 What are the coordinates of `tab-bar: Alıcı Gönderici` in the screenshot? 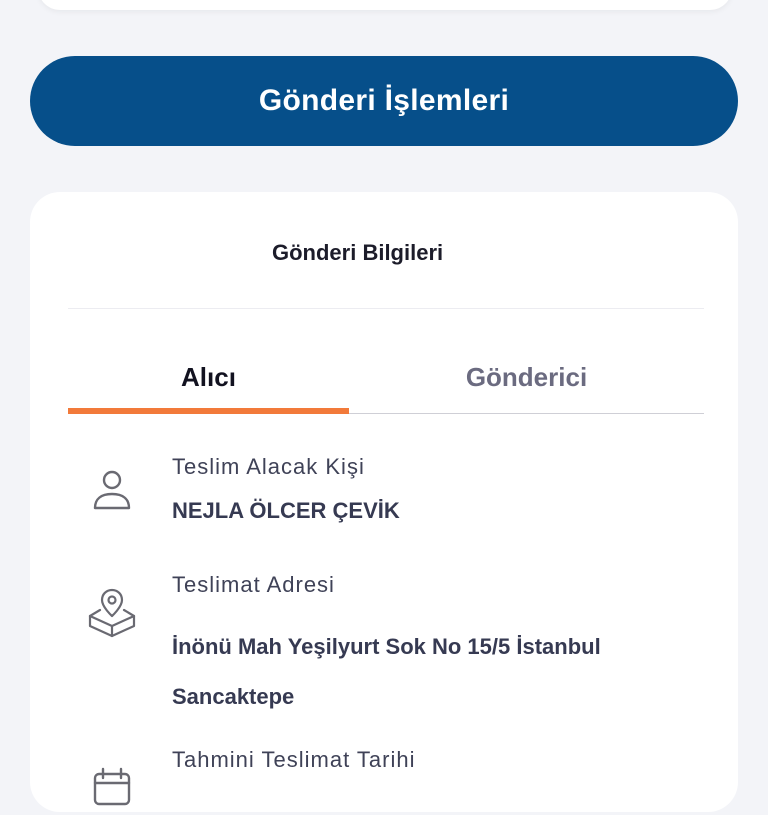 It's located at (386, 378).